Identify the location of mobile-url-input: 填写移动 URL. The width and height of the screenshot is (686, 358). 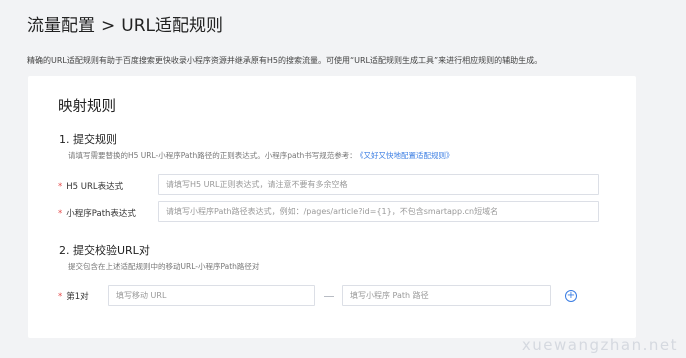
(211, 295).